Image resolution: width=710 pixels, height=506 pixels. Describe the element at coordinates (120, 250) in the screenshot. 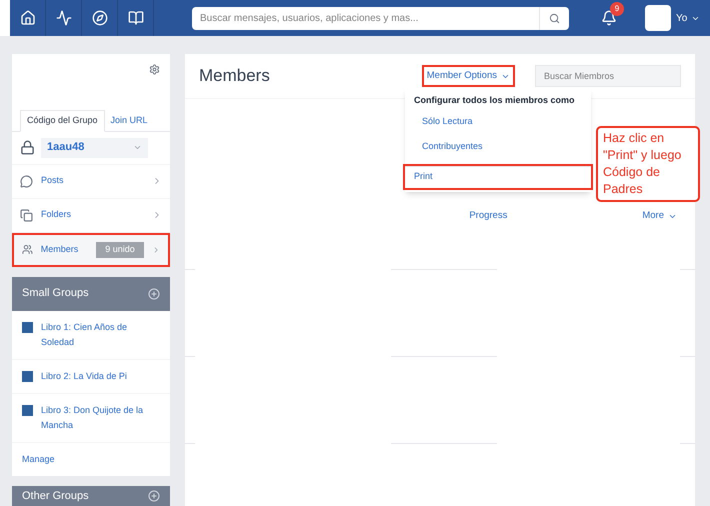

I see `count-badge: 9 unido` at that location.